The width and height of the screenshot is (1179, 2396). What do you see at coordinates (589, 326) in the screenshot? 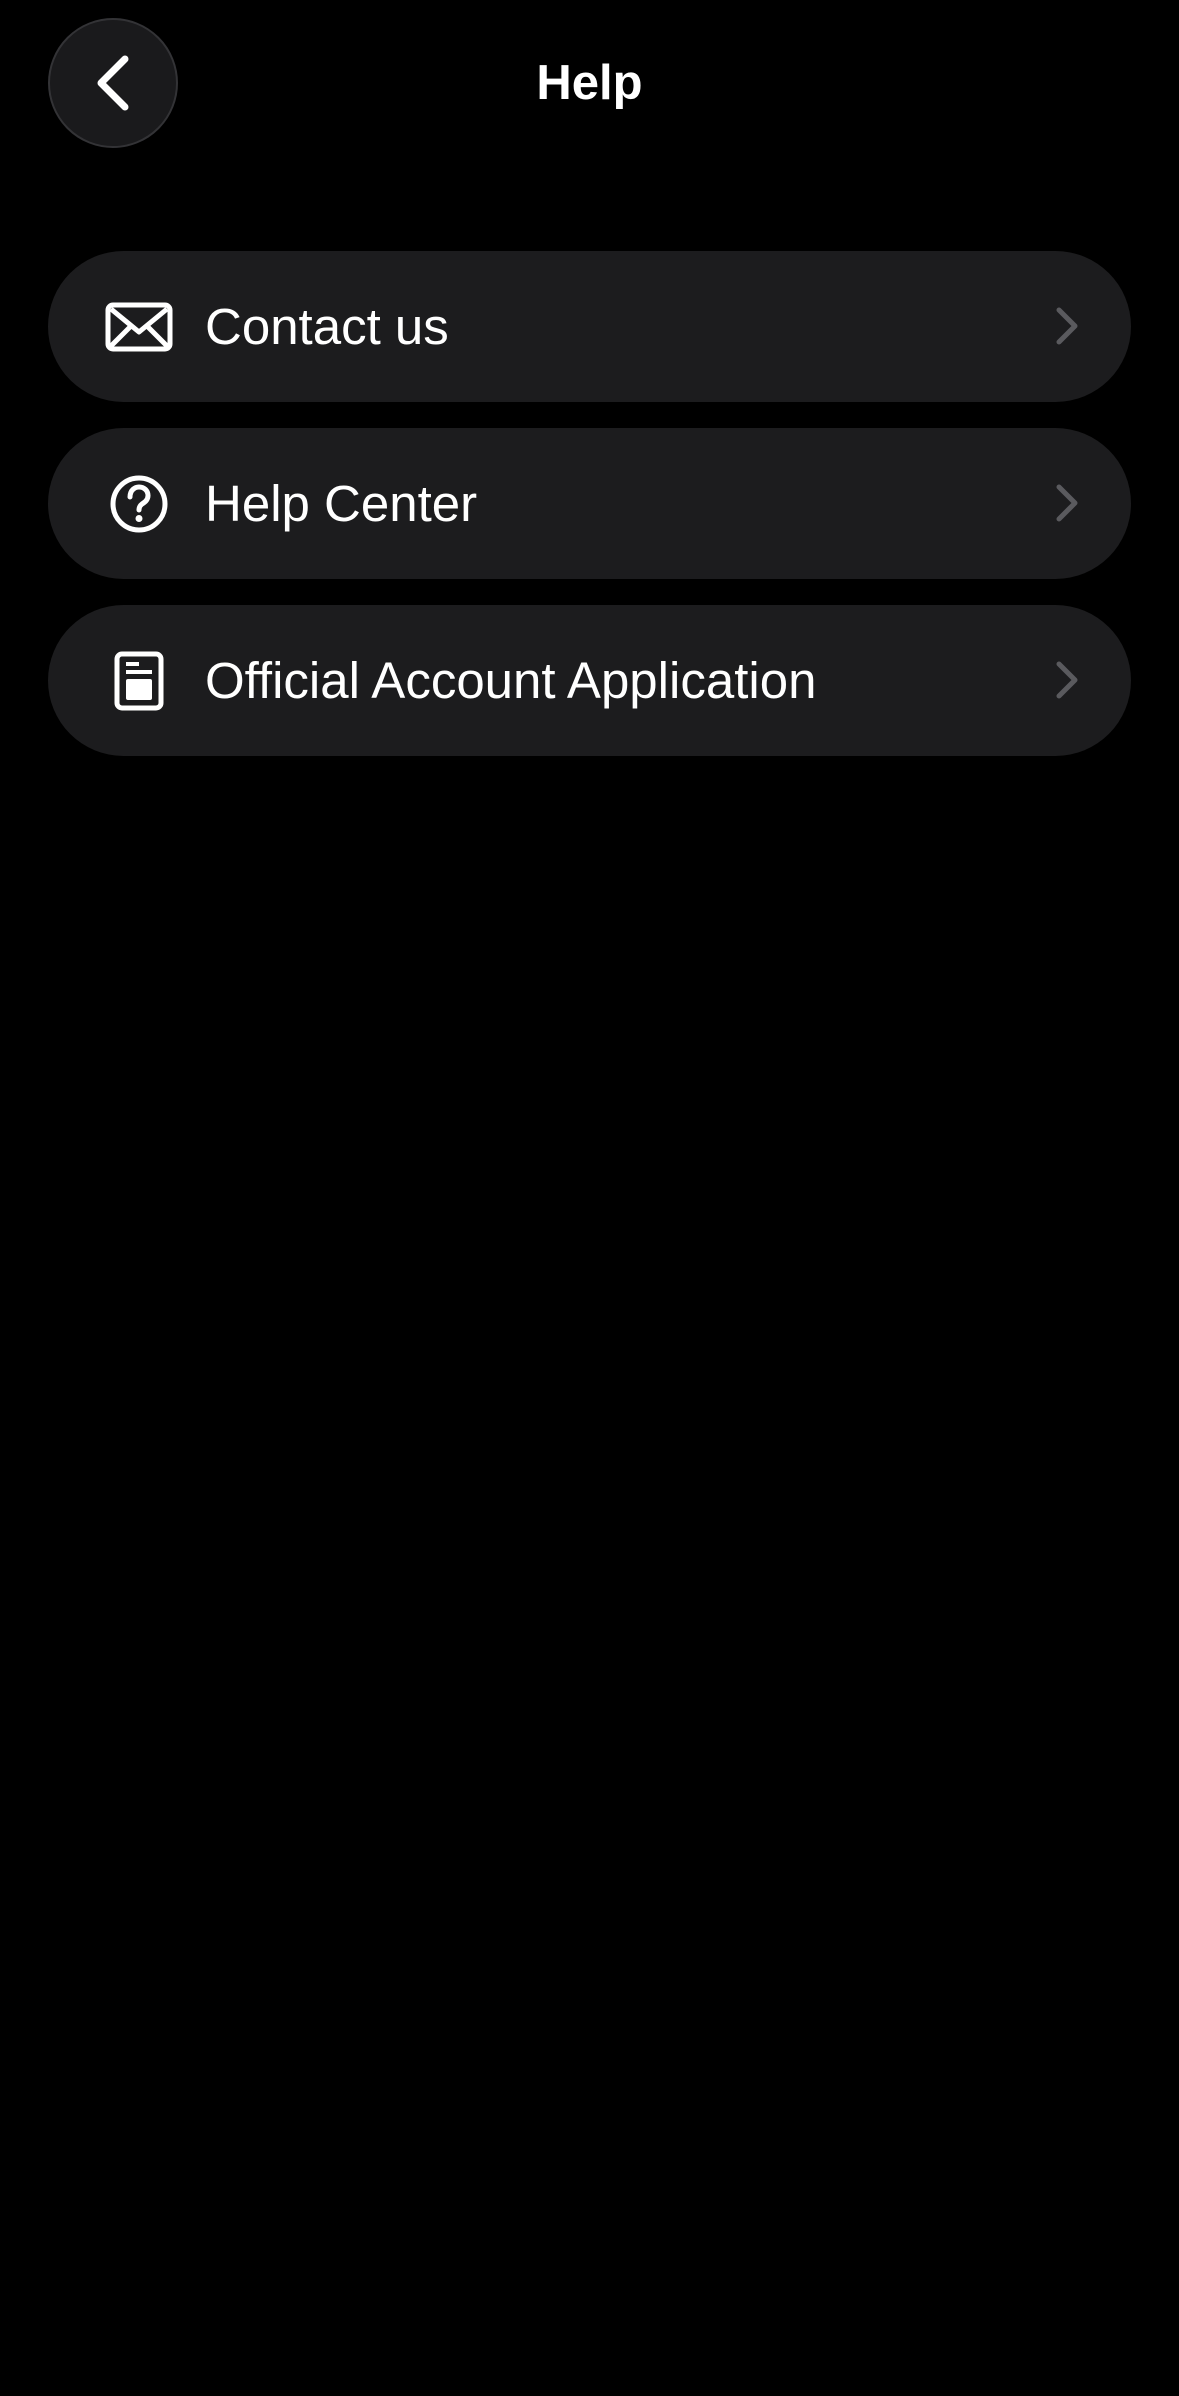
I see `menu-item-contact-us: Contact us` at bounding box center [589, 326].